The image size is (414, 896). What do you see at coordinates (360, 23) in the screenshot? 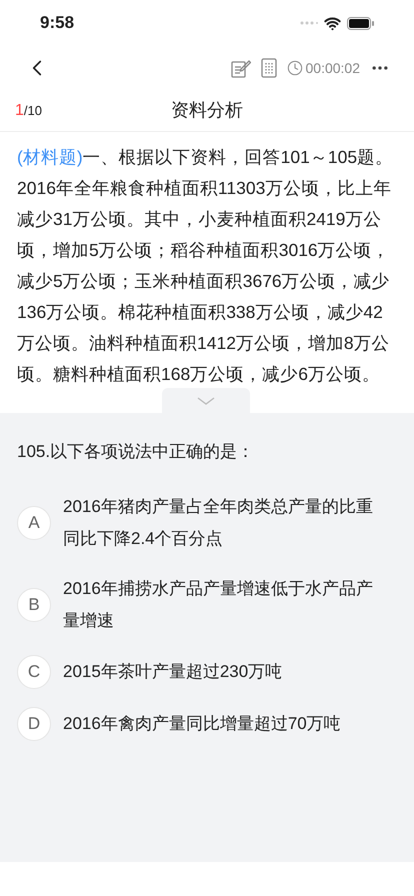
I see `battery-icon` at bounding box center [360, 23].